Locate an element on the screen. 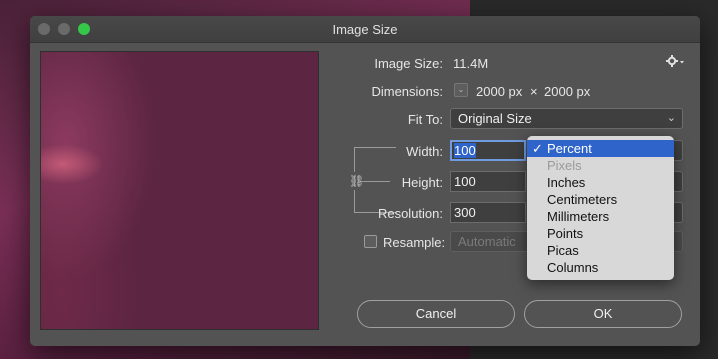  dialog-title: Image Size is located at coordinates (365, 29).